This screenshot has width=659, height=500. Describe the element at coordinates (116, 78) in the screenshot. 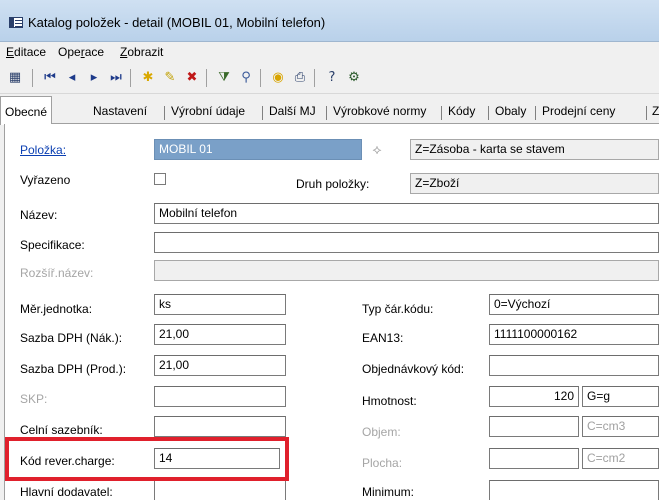

I see `last-record-icon: ⏭` at that location.